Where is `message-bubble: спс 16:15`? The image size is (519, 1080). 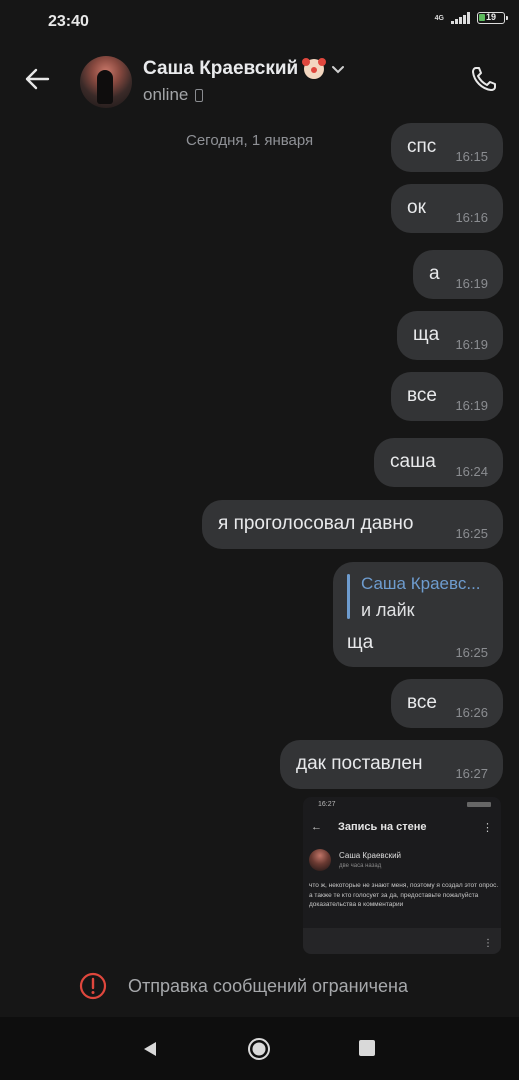 message-bubble: спс 16:15 is located at coordinates (447, 147).